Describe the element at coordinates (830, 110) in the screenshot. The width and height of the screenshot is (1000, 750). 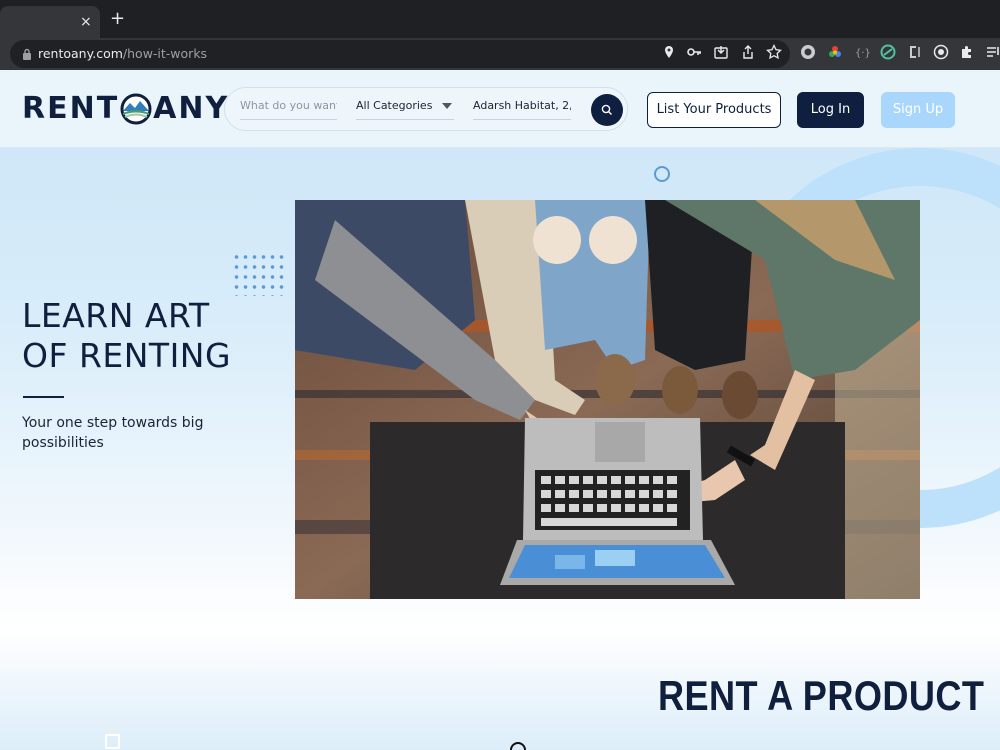
I see `login-button: Log In` at that location.